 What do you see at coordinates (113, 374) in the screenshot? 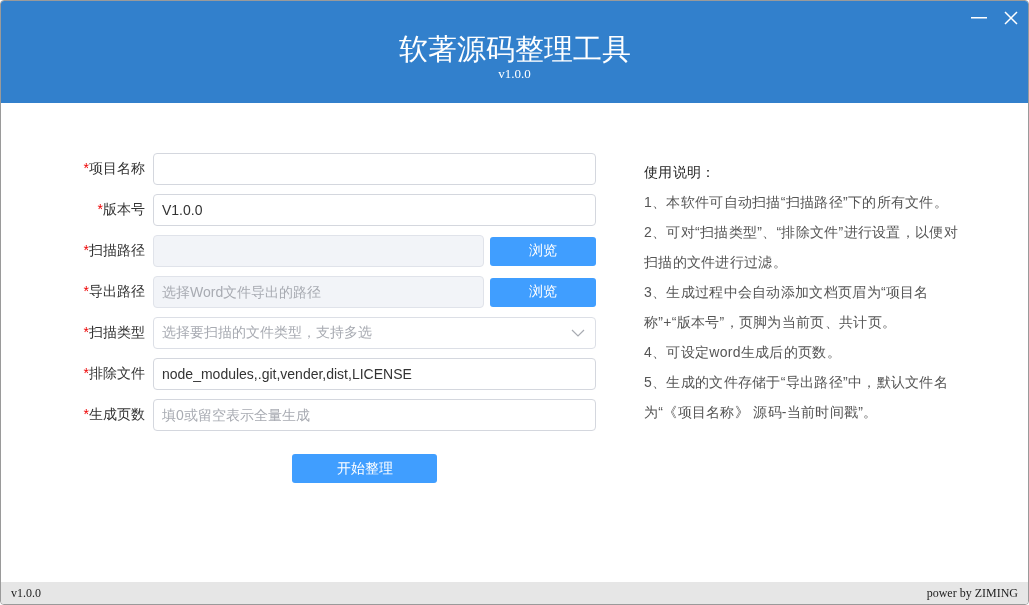
I see `field-label: *排除文件` at bounding box center [113, 374].